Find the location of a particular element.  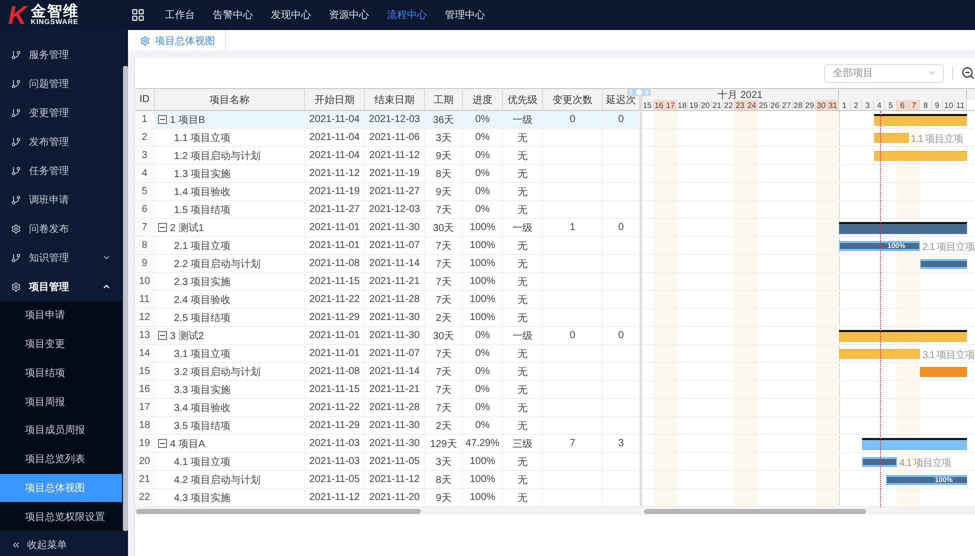

table-cell: 2021-11-07 is located at coordinates (395, 353).